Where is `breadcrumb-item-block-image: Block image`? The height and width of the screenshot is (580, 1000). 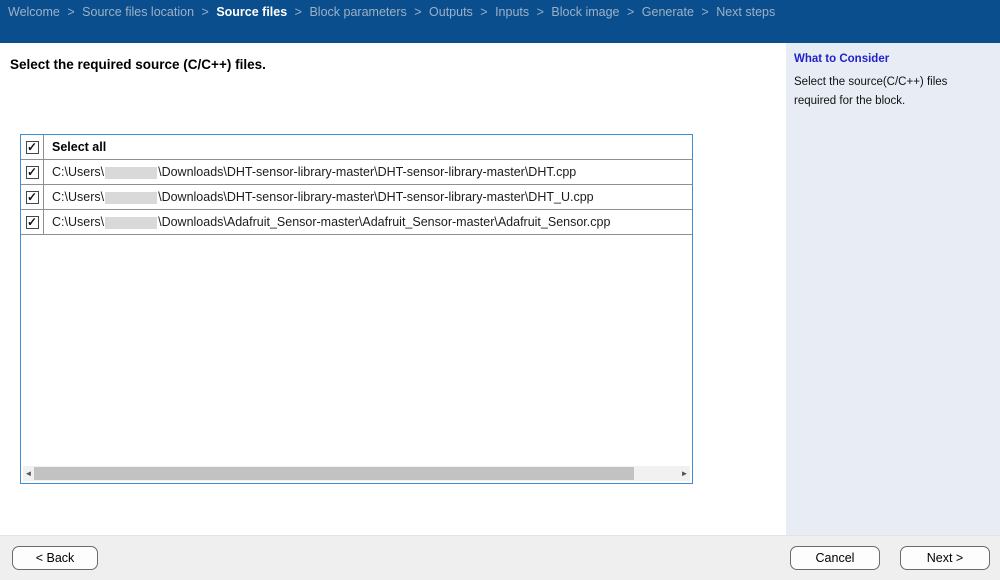
breadcrumb-item-block-image: Block image is located at coordinates (585, 12).